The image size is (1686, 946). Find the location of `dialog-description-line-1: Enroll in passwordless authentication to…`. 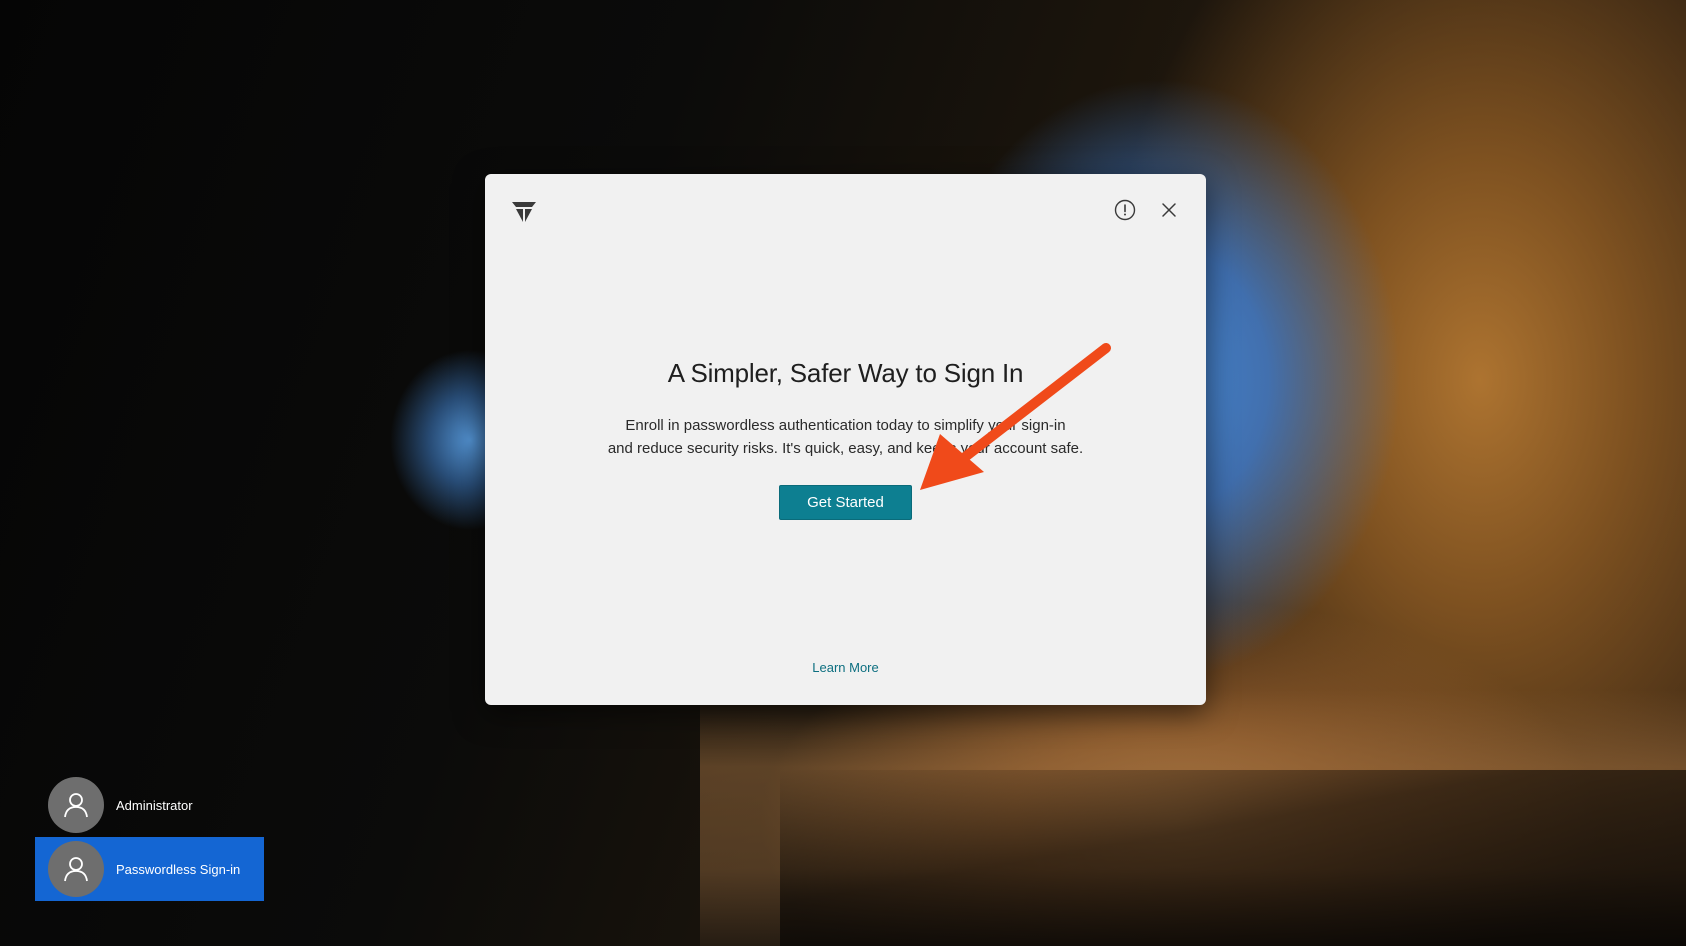

dialog-description-line-1: Enroll in passwordless authentication to… is located at coordinates (845, 425).